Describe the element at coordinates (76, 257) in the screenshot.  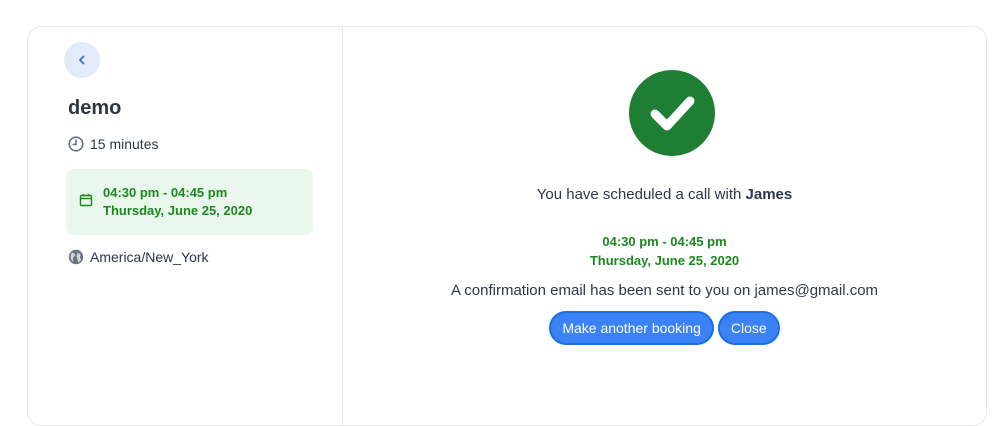
I see `globe-icon` at that location.